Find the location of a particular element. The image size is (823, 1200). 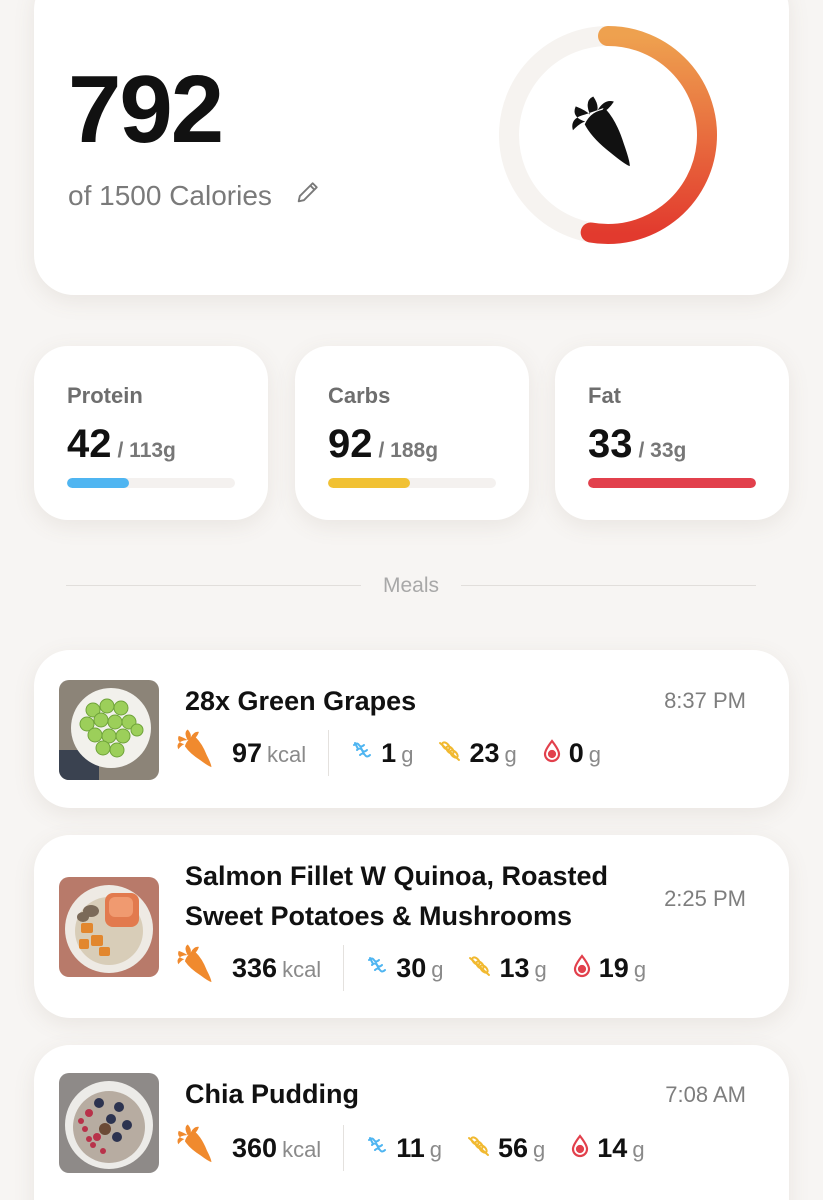

fat-progress-fill is located at coordinates (672, 483).